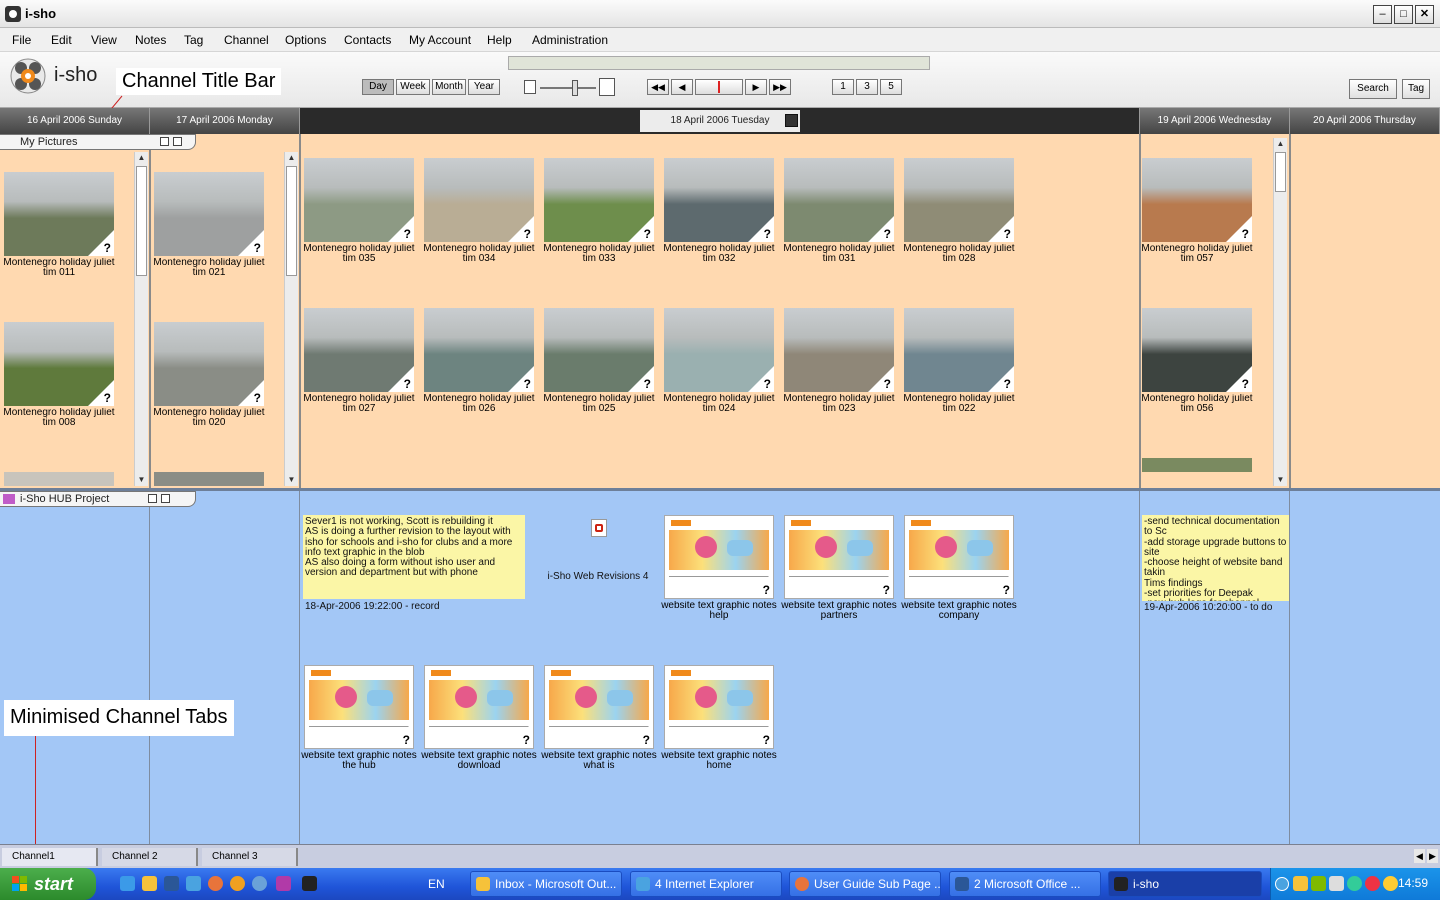 Image resolution: width=1440 pixels, height=900 pixels. I want to click on date-17-april: 17 April 2006 Monday, so click(225, 121).